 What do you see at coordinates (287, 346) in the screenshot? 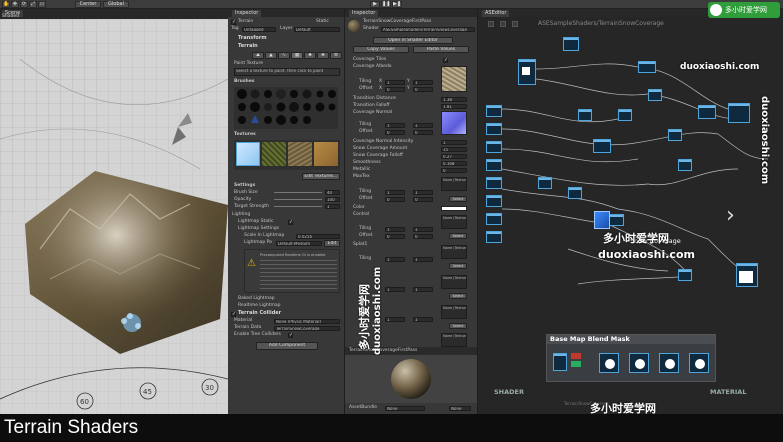
I see `add-component-button: Add Component` at bounding box center [287, 346].